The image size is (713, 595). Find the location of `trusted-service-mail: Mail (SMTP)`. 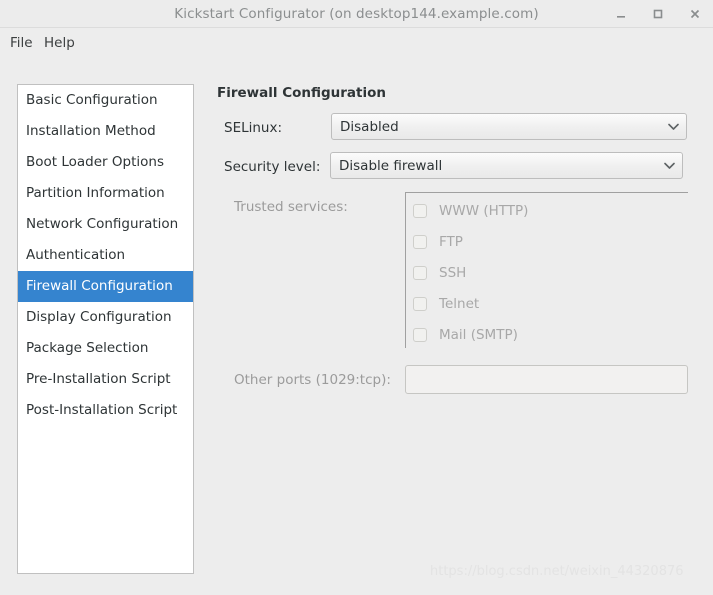

trusted-service-mail: Mail (SMTP) is located at coordinates (465, 335).